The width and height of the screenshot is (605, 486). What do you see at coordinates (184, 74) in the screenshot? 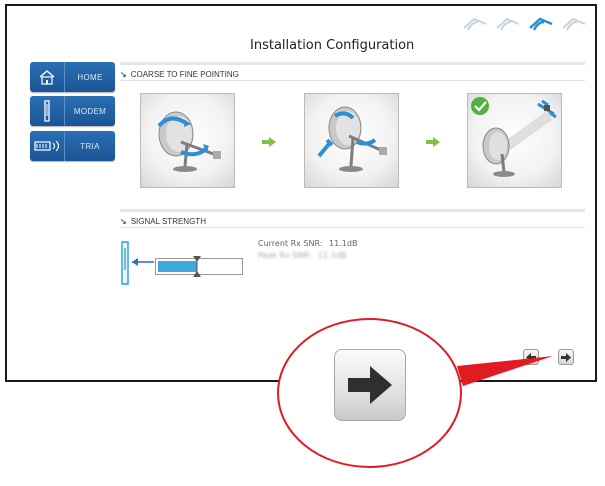
I see `pointing-section-title: COARSE TO FINE POINTING` at bounding box center [184, 74].